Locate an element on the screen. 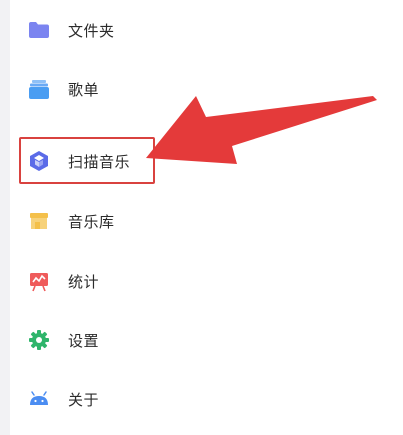  menu-item-about: 关于 is located at coordinates (178, 399).